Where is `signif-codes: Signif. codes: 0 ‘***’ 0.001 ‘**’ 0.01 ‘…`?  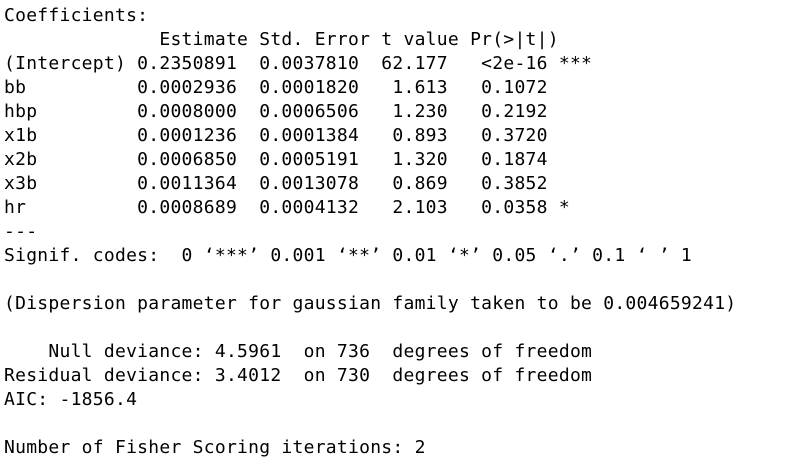 signif-codes: Signif. codes: 0 ‘***’ 0.001 ‘**’ 0.01 ‘… is located at coordinates (348, 255).